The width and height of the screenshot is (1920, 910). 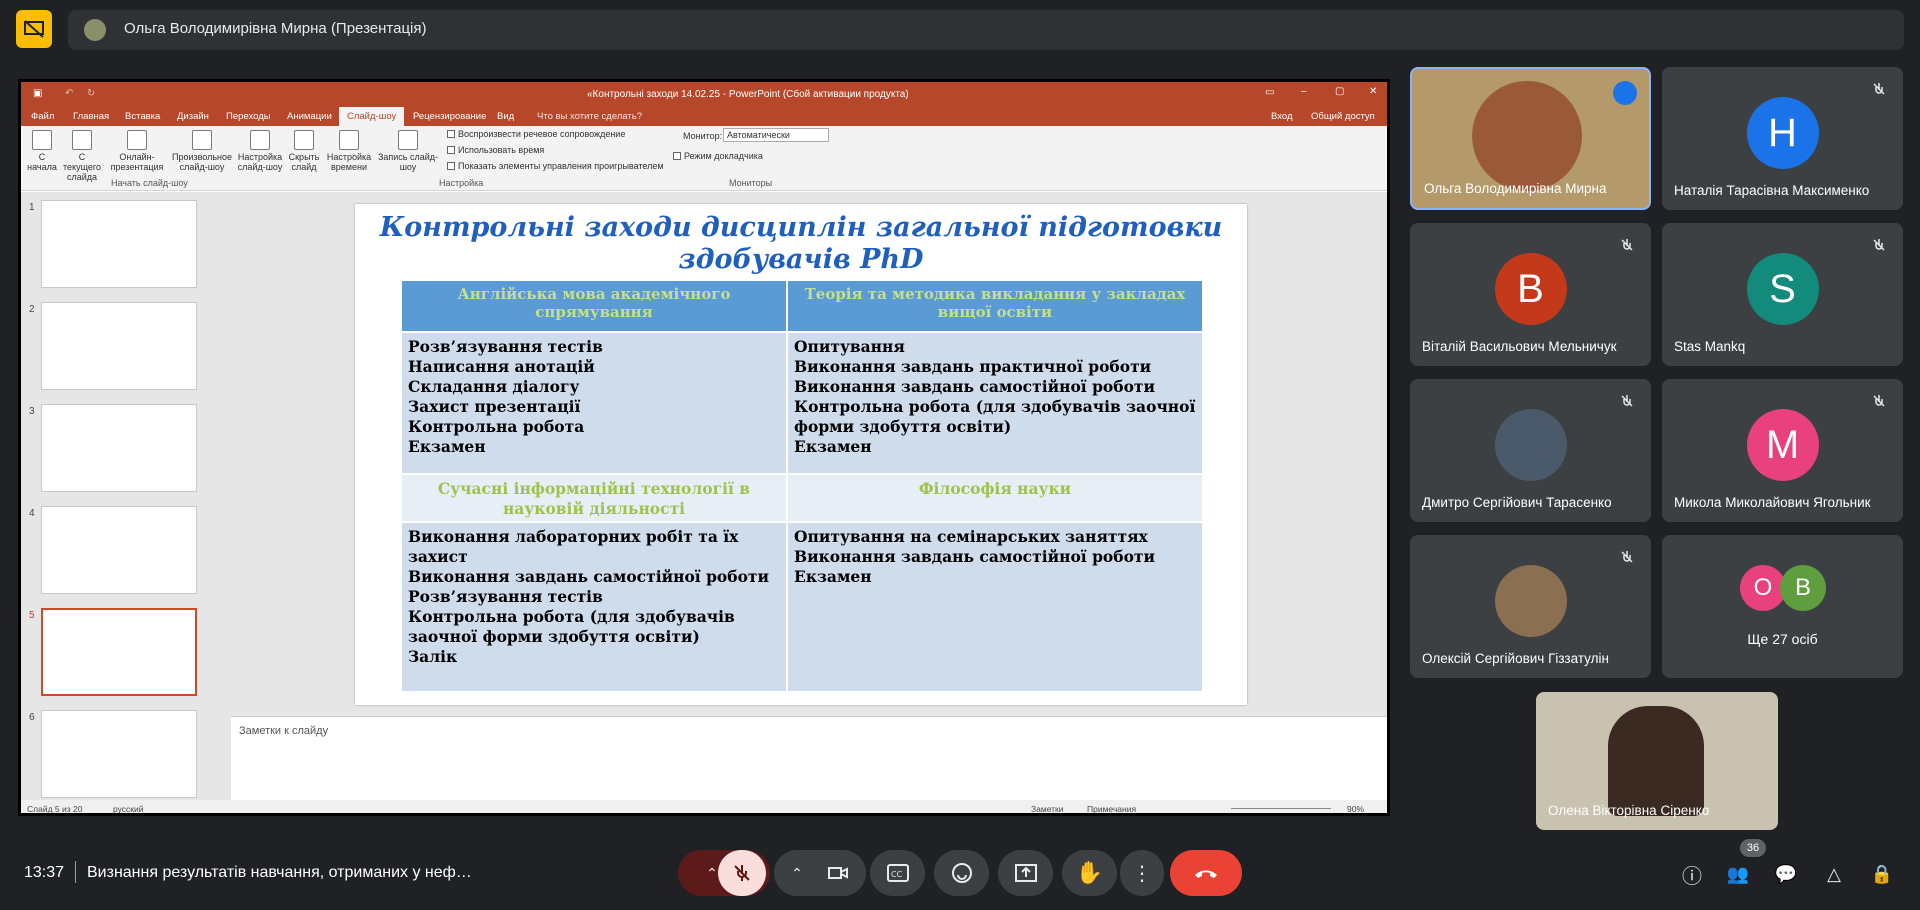 What do you see at coordinates (1530, 289) in the screenshot?
I see `participant-avatar: B` at bounding box center [1530, 289].